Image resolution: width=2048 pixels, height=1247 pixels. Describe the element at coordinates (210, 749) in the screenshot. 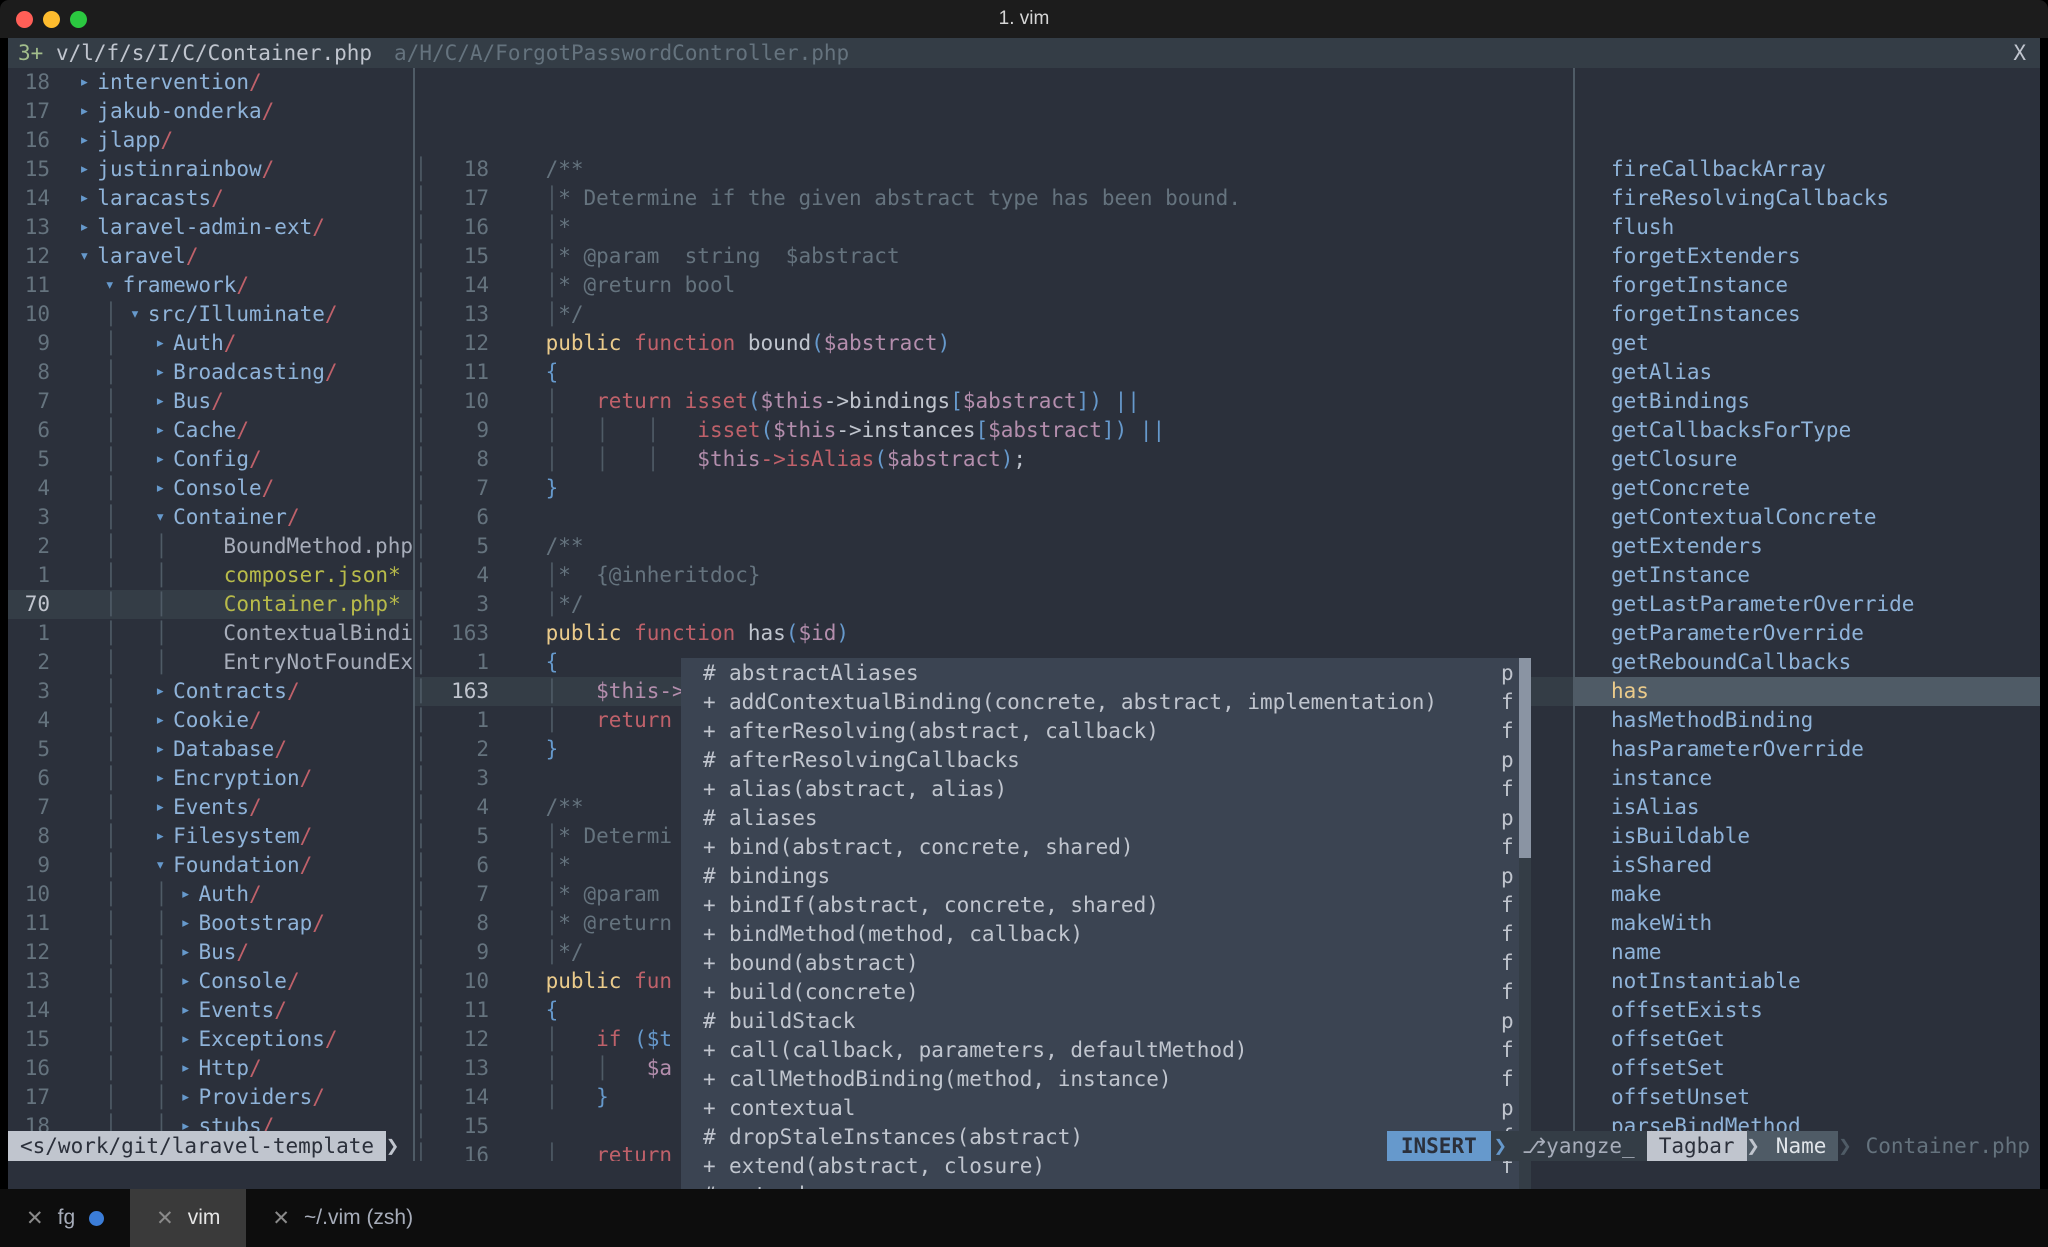

I see `file-tree-row: 5 │ ▸ Database /` at that location.